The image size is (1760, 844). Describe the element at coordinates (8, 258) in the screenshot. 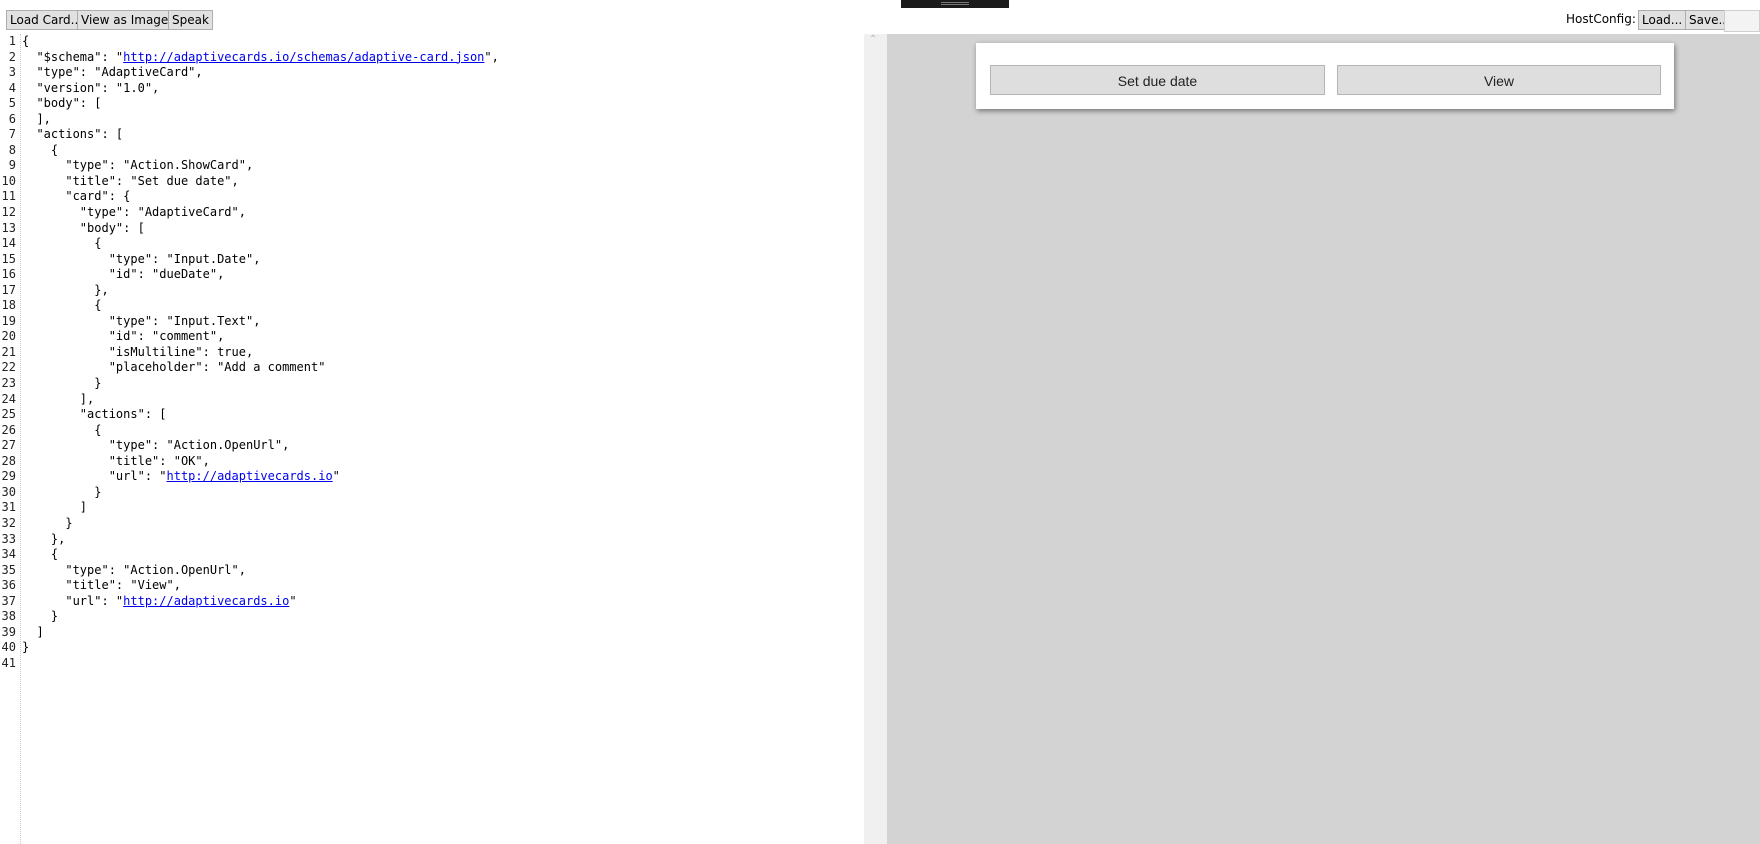

I see `line-number: 15` at that location.